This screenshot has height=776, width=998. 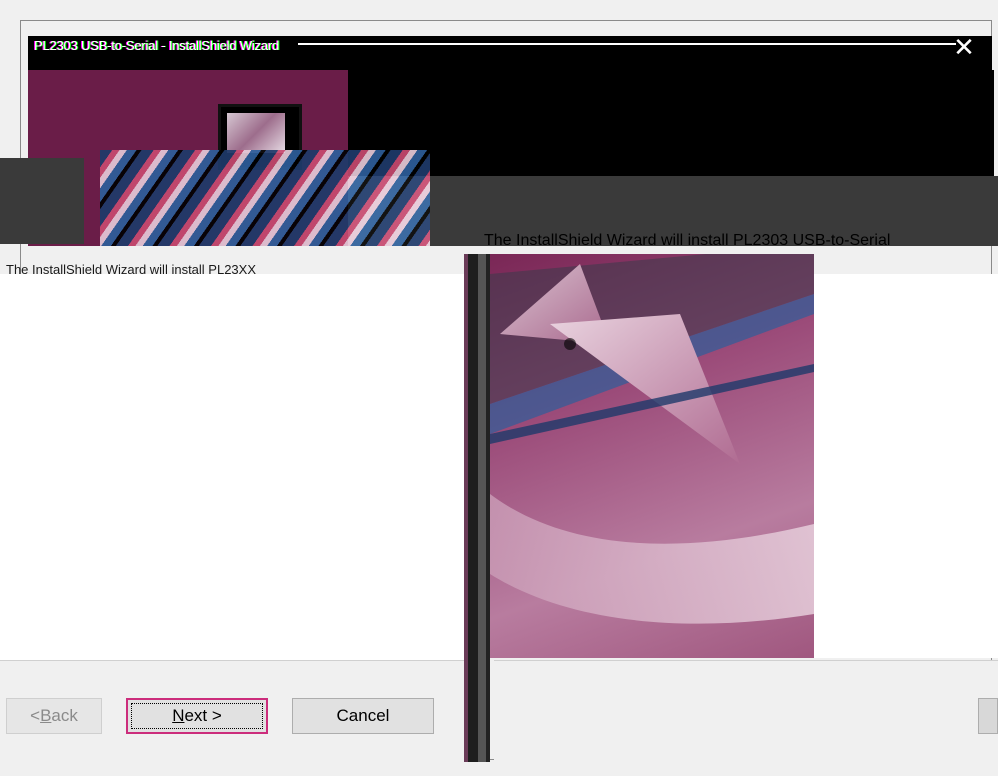 What do you see at coordinates (906, 466) in the screenshot?
I see `content-panel-right` at bounding box center [906, 466].